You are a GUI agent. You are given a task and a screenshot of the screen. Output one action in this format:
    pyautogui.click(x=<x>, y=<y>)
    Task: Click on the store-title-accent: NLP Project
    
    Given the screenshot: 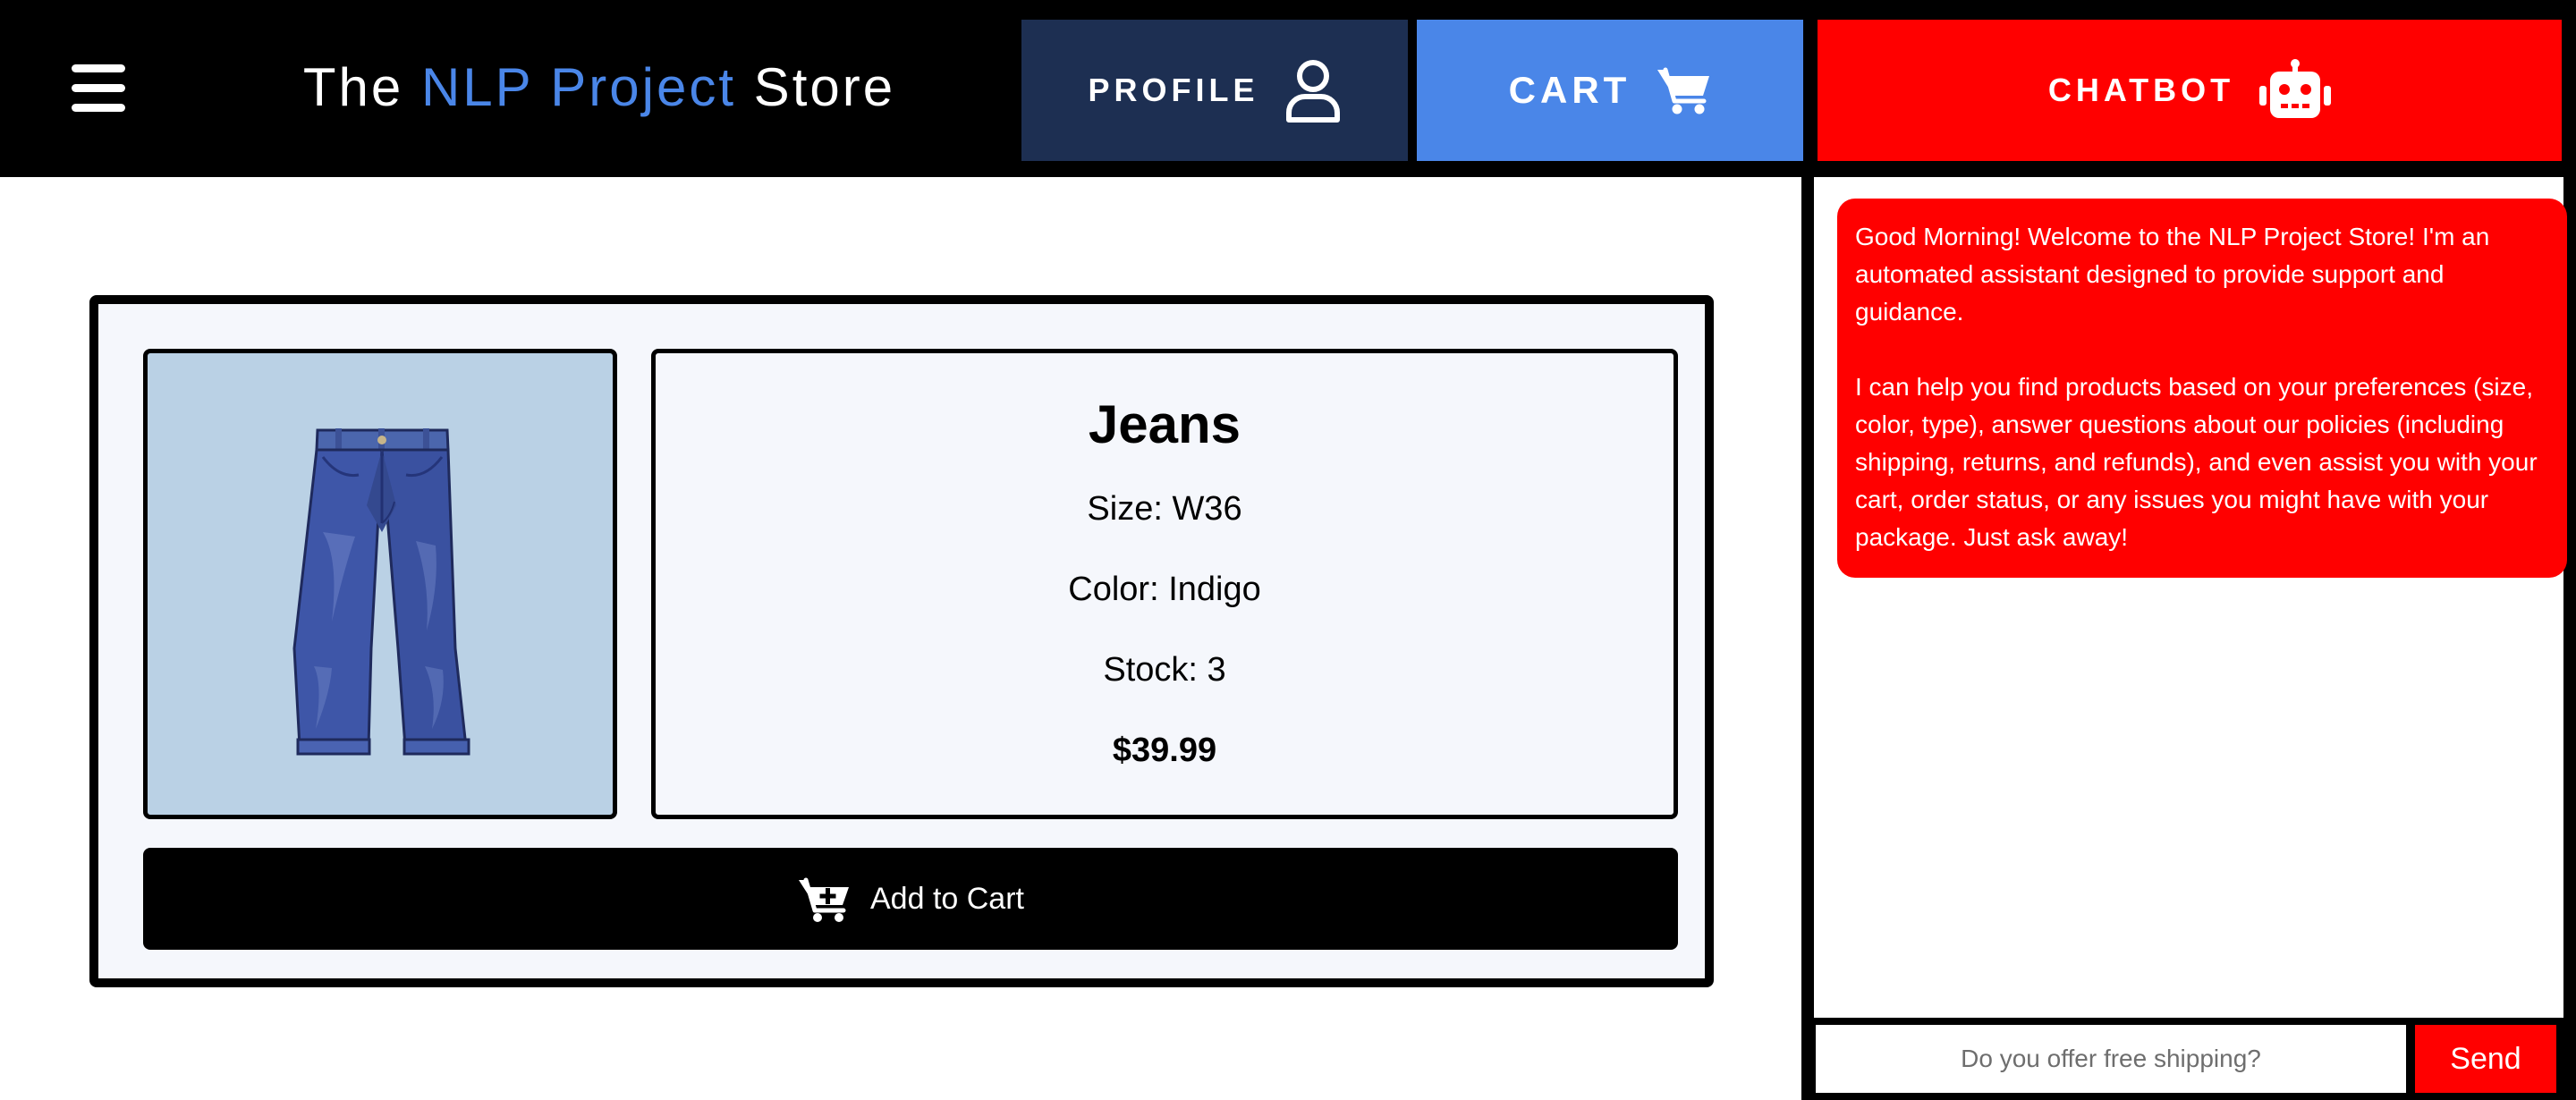 What is the action you would take?
    pyautogui.click(x=578, y=87)
    